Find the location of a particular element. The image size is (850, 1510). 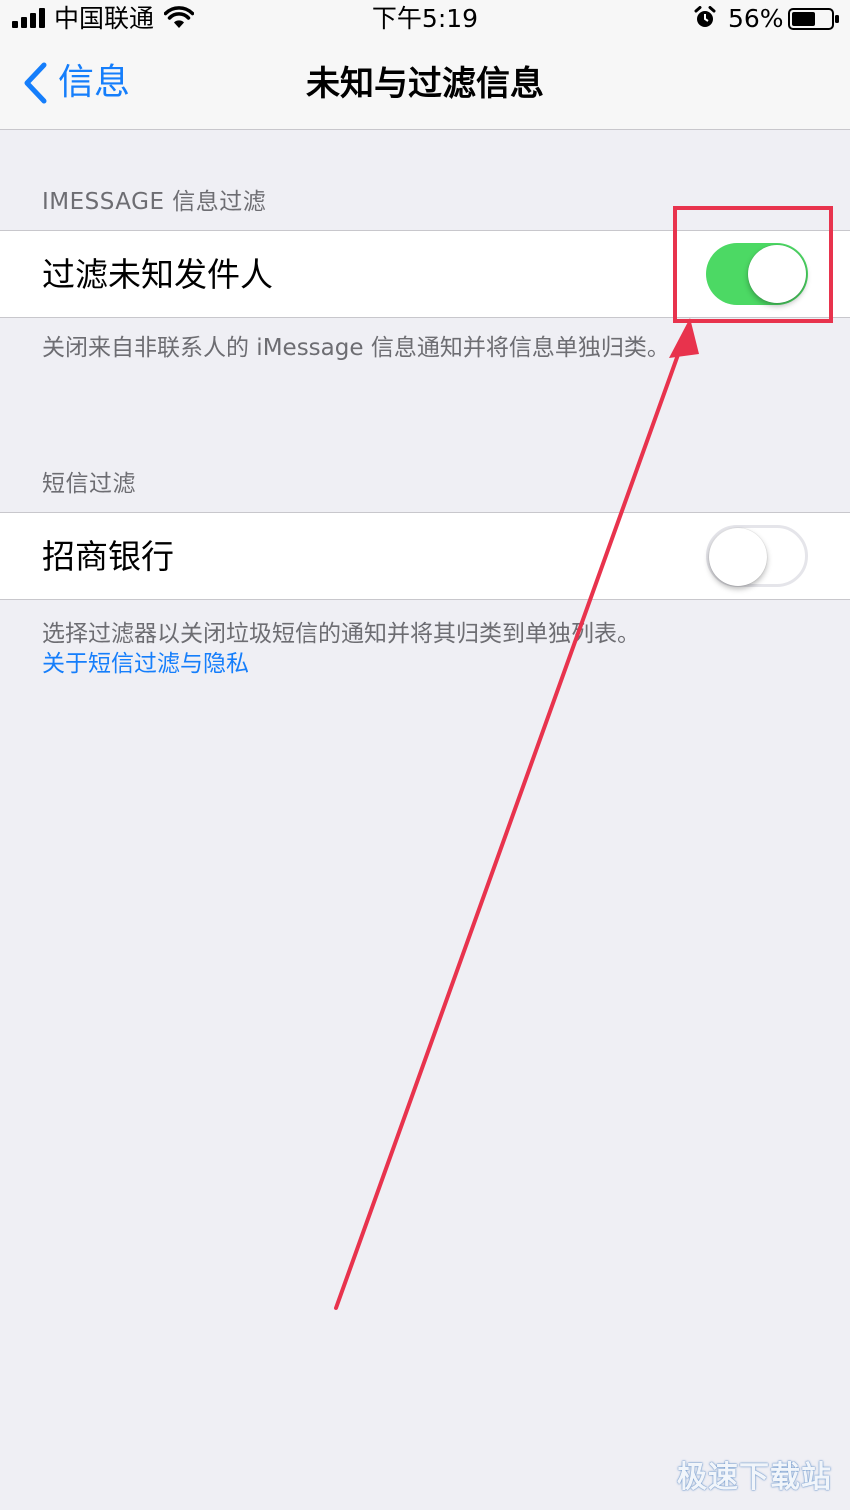

sms-filter-app-label: 招商银行 is located at coordinates (108, 556).